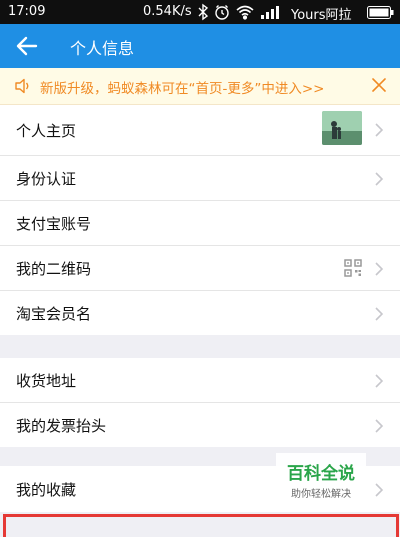 The height and width of the screenshot is (537, 400). I want to click on avatar, so click(342, 128).